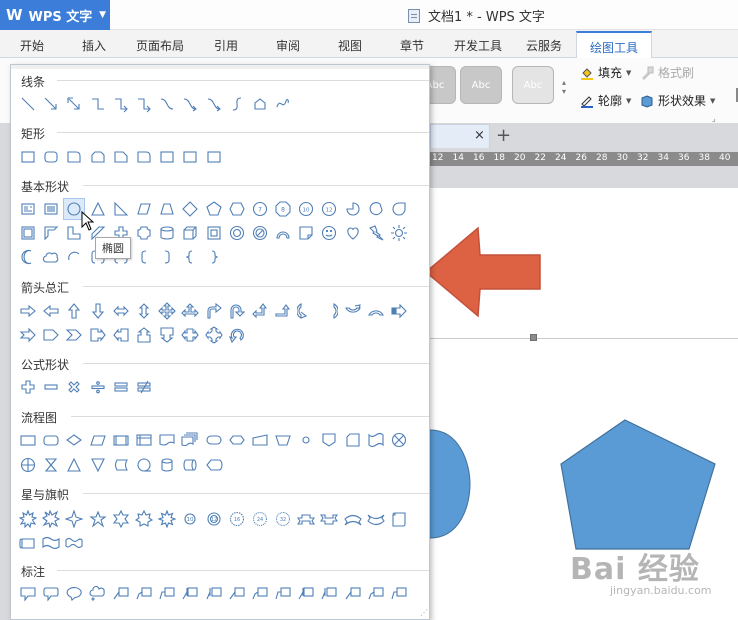 Image resolution: width=738 pixels, height=620 pixels. What do you see at coordinates (237, 104) in the screenshot?
I see `shape-s-icon` at bounding box center [237, 104].